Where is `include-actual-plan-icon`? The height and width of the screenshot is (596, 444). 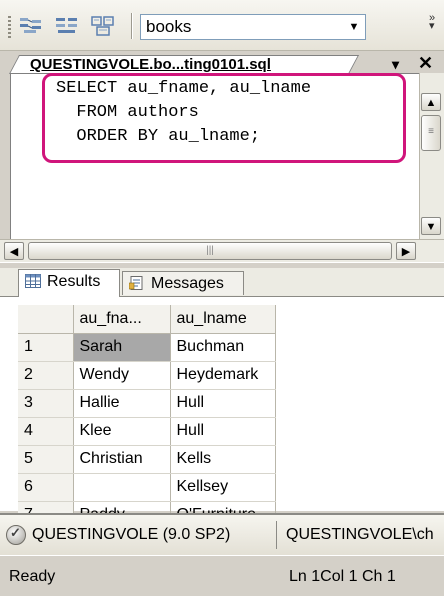 include-actual-plan-icon is located at coordinates (67, 26).